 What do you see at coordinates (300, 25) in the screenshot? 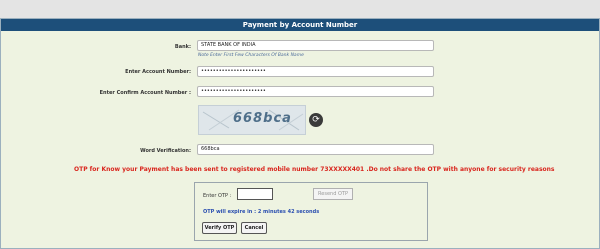
I see `panel-title: Payment by Account Number` at bounding box center [300, 25].